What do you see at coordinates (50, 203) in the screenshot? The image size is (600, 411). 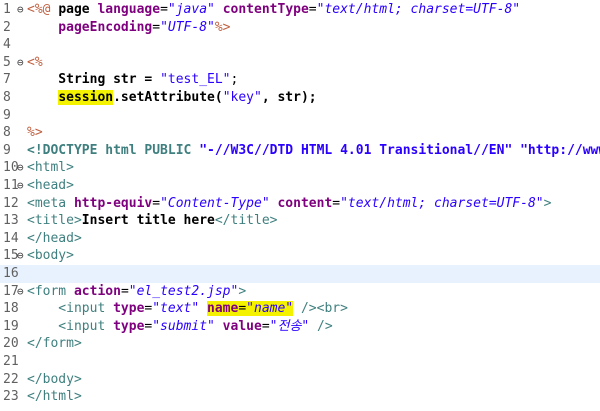 I see `code-token: <meta` at bounding box center [50, 203].